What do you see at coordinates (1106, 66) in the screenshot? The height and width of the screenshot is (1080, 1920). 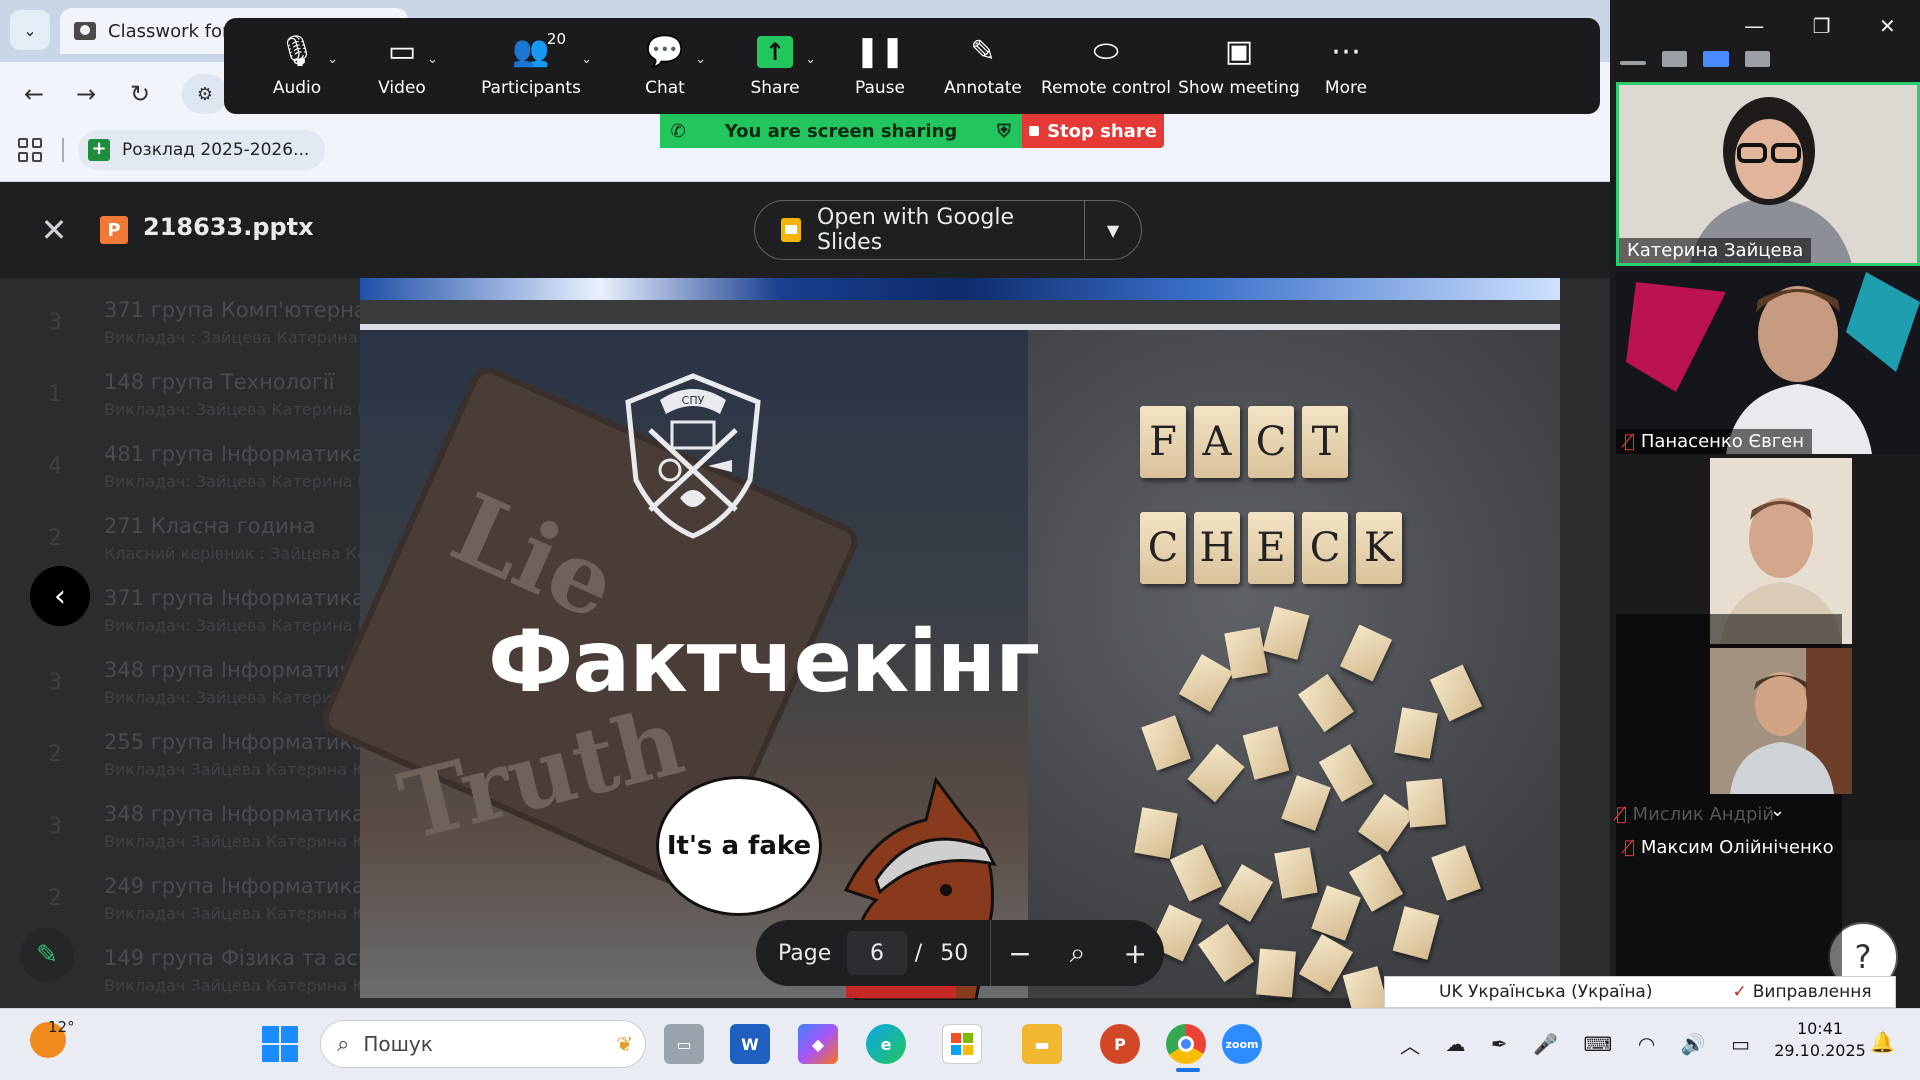 I see `remote-control-button: ⬭ Remote control` at bounding box center [1106, 66].